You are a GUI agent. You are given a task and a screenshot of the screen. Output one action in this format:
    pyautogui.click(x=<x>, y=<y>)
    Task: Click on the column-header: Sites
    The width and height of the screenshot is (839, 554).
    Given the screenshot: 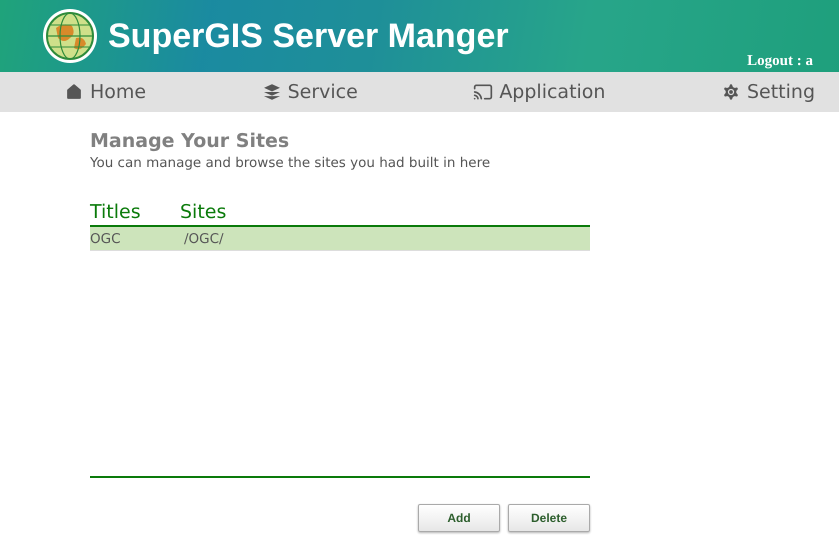 What is the action you would take?
    pyautogui.click(x=204, y=212)
    